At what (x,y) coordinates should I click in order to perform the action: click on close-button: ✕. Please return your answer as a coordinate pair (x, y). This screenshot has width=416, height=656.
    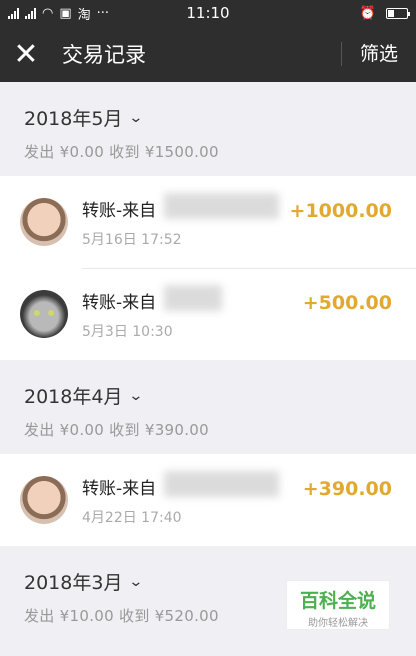
    Looking at the image, I should click on (26, 54).